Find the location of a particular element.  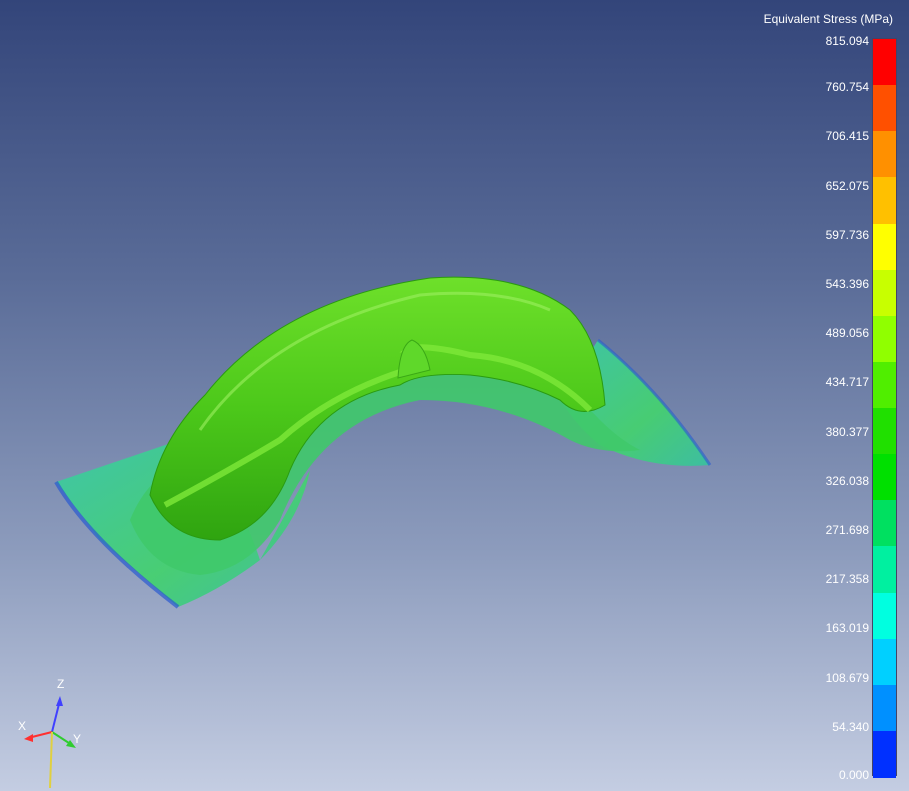

x-axis-label: X is located at coordinates (22, 726).